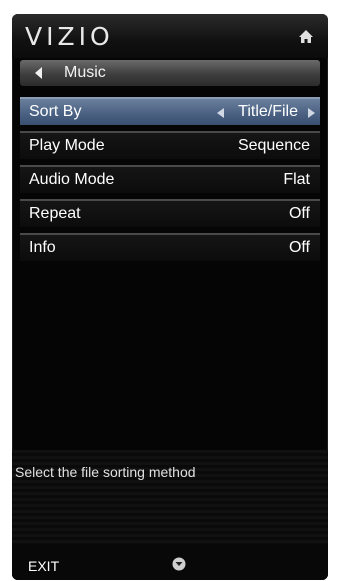 The height and width of the screenshot is (581, 338). I want to click on exit-button: EXIT, so click(43, 566).